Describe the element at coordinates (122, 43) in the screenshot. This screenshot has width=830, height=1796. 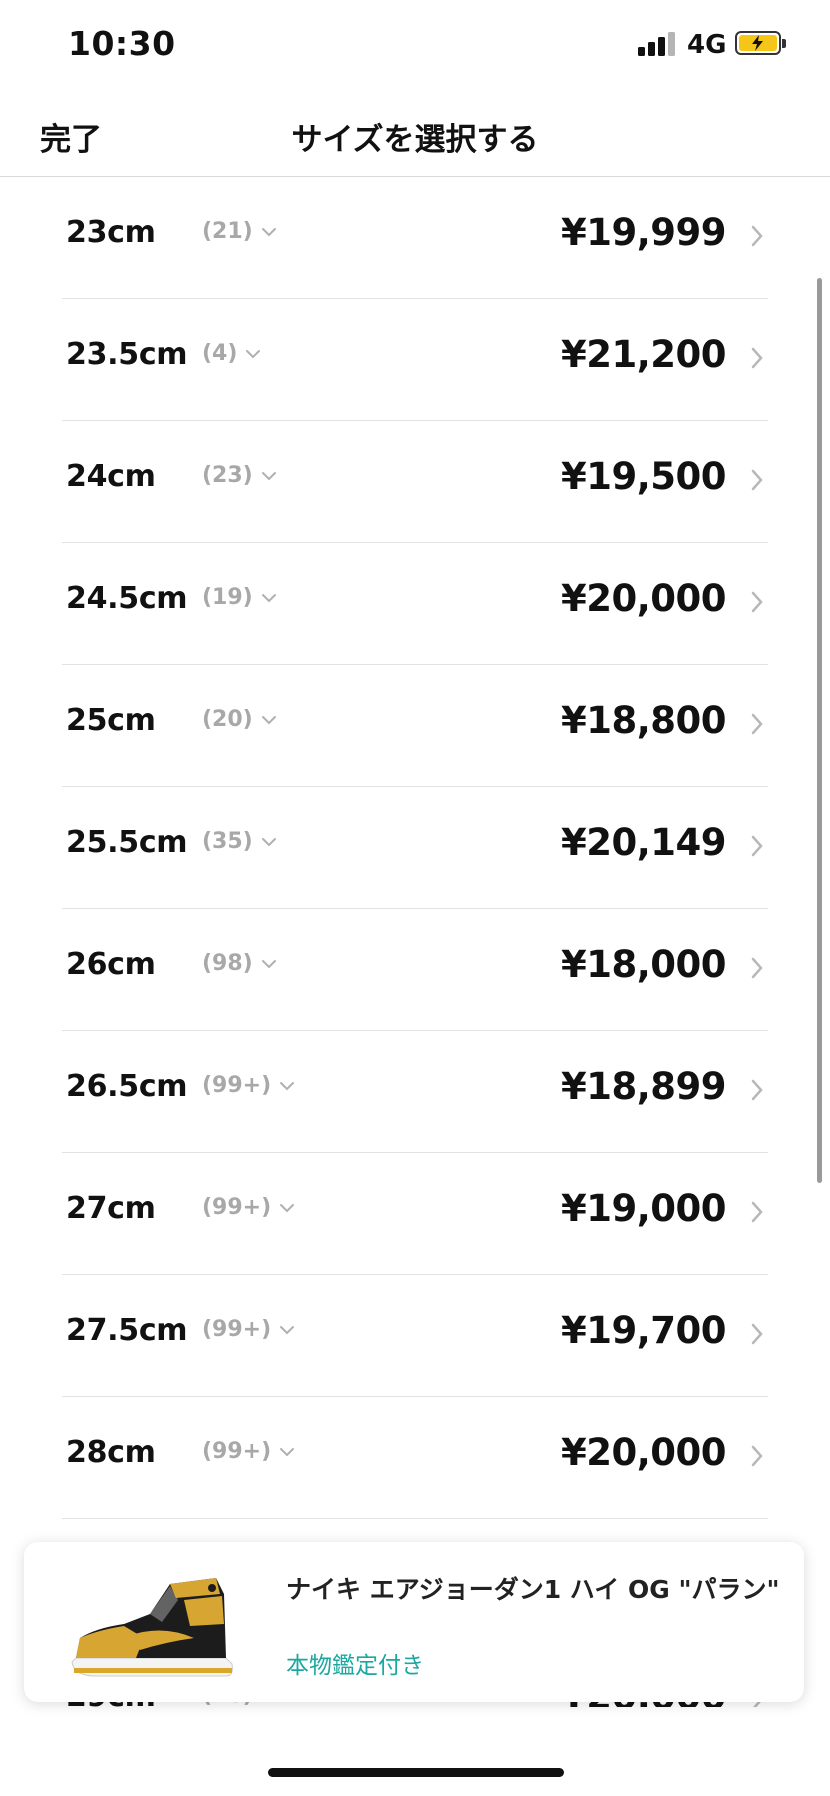
I see `status-time: 10:30` at that location.